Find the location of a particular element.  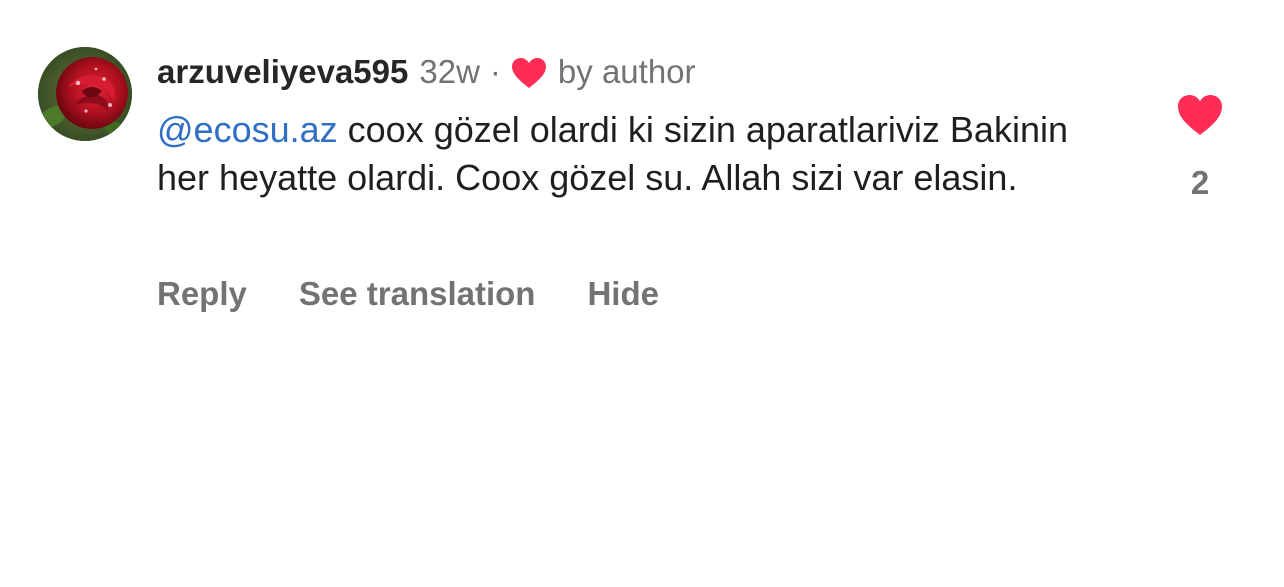

comment-actions: Reply See translation Hide is located at coordinates (434, 294).